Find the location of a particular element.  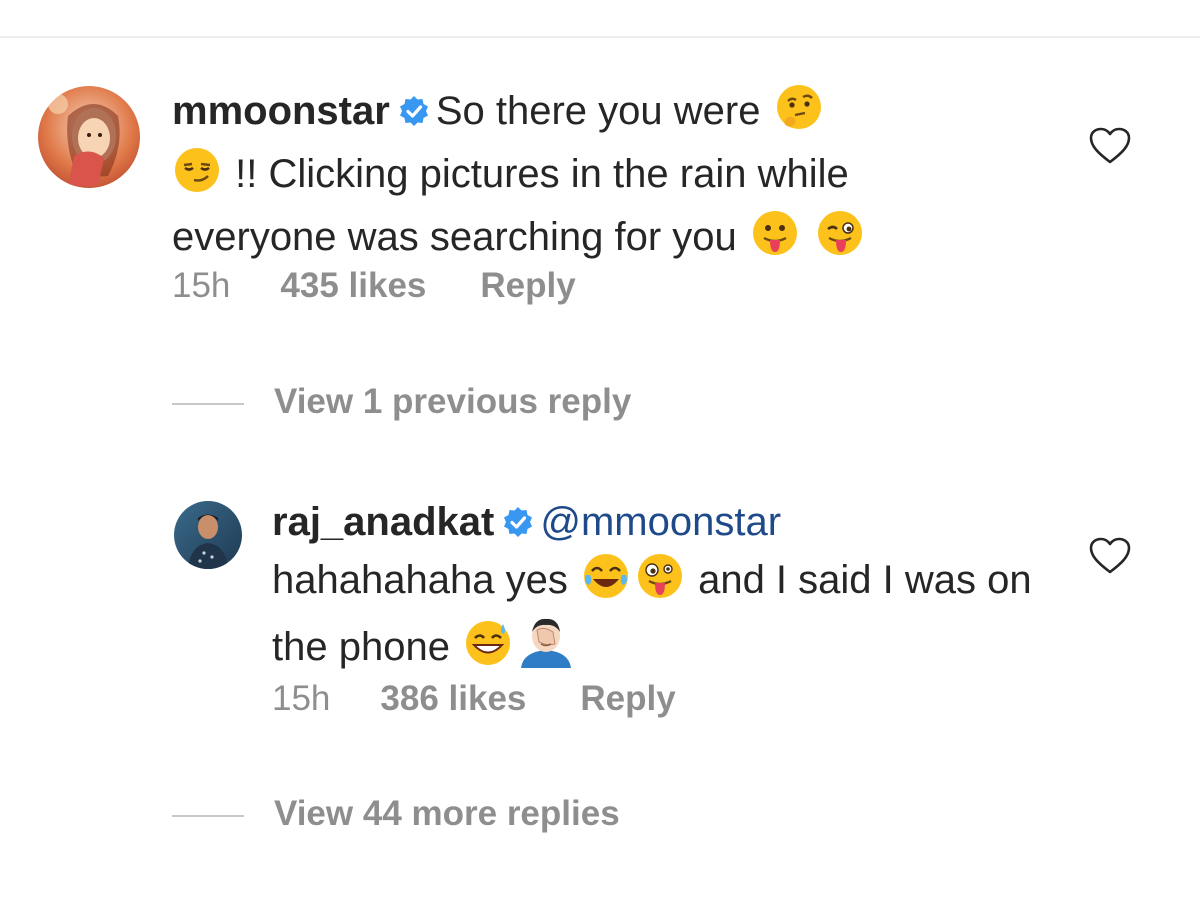

view-previous-replies: View 1 previous reply is located at coordinates (401, 402).